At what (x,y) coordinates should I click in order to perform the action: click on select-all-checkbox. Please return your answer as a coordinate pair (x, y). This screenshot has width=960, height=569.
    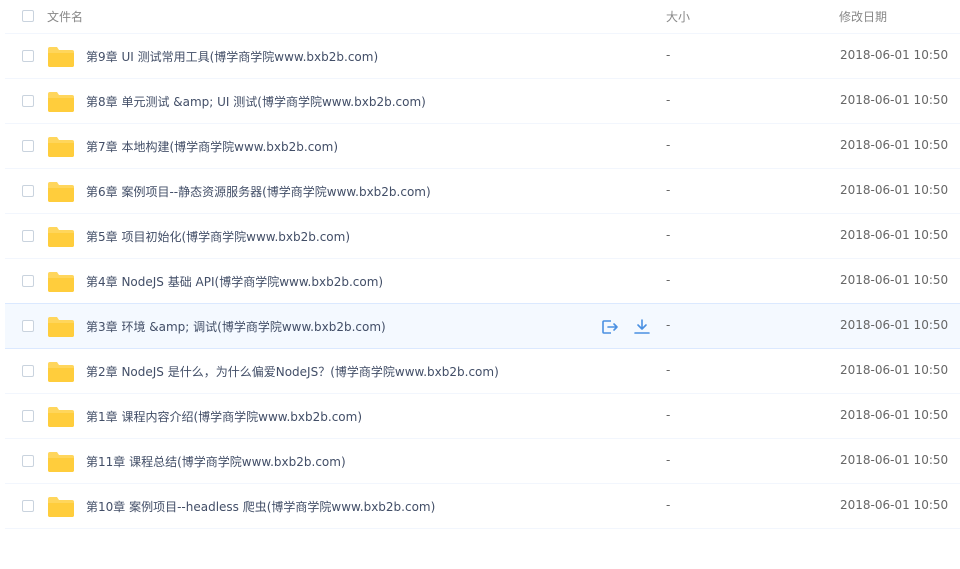
    Looking at the image, I should click on (28, 16).